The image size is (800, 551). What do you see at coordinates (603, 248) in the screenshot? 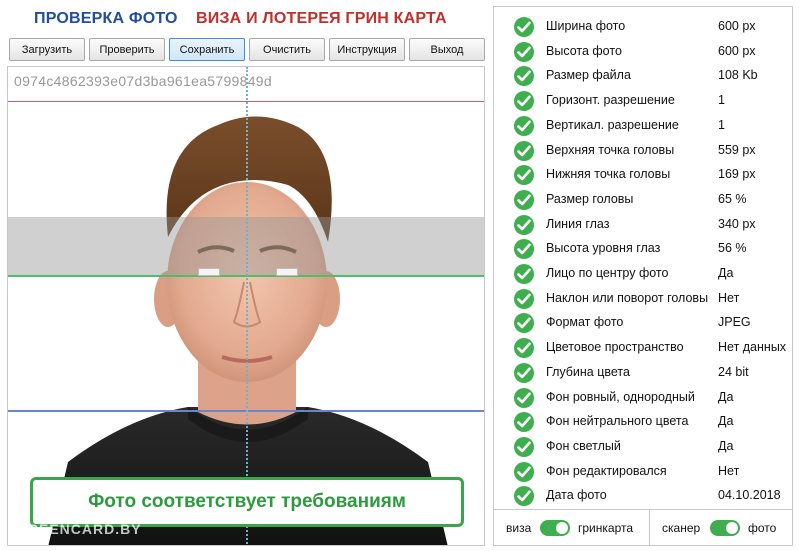
I see `check-label: Высота уровня глаз` at bounding box center [603, 248].